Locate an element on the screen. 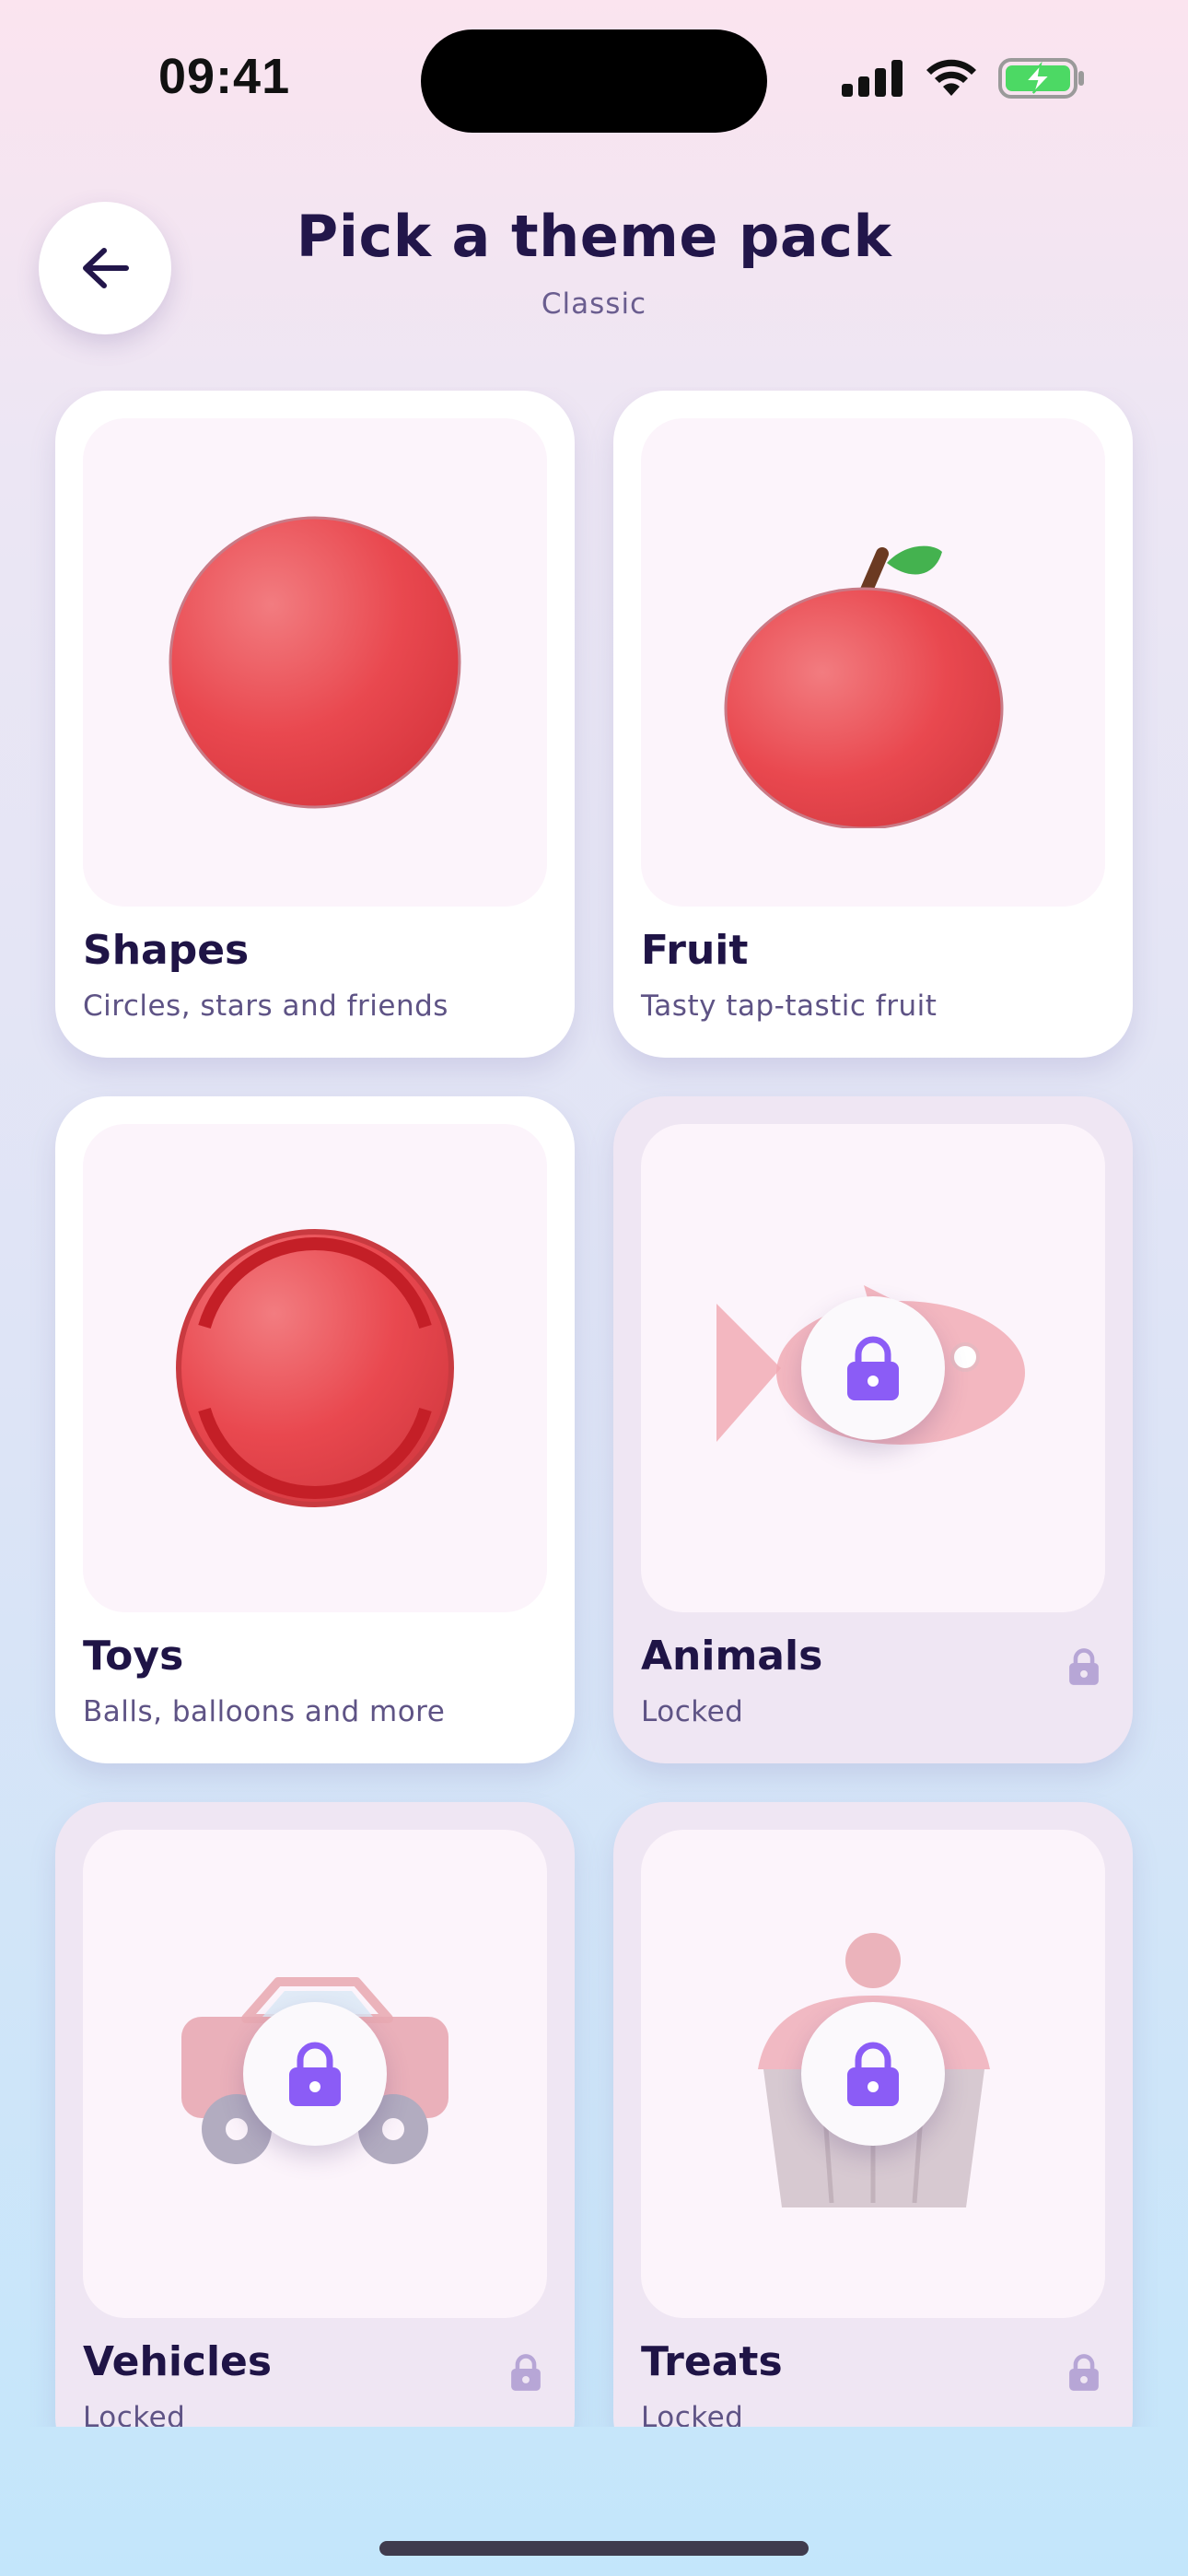 This screenshot has height=2576, width=1188. page-subtitle: Classic is located at coordinates (594, 304).